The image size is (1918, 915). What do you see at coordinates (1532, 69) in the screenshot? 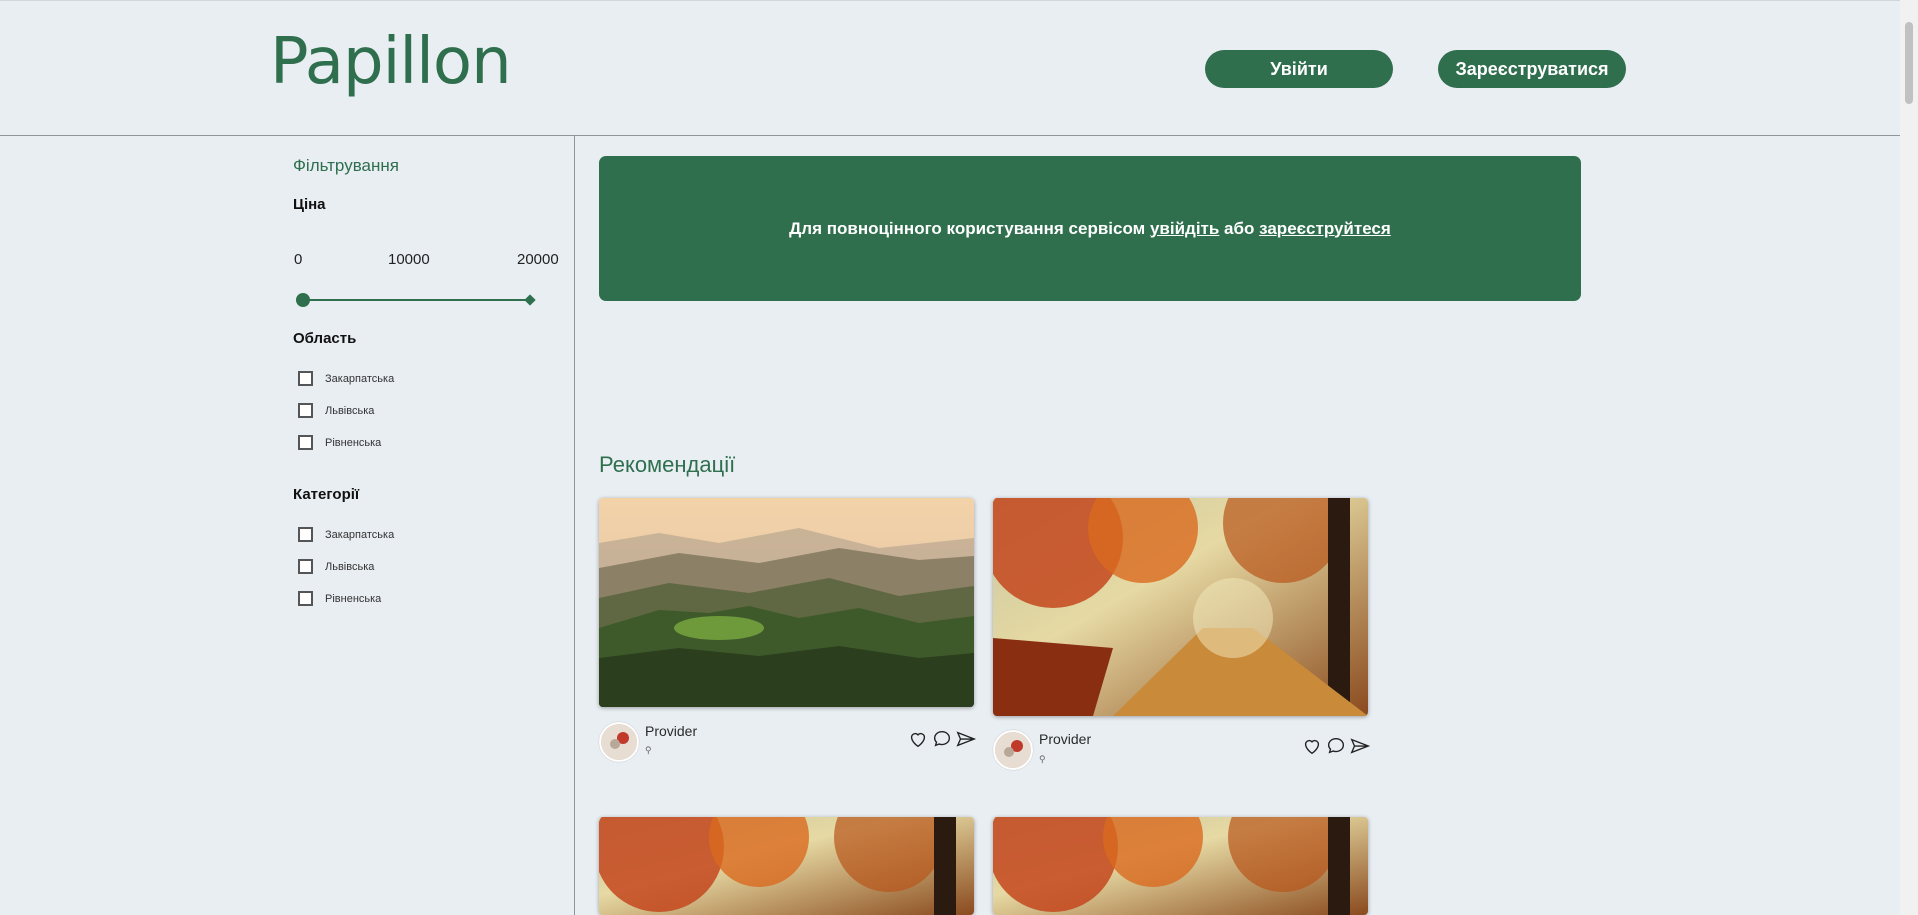
I see `register-button: Зареєструватися` at bounding box center [1532, 69].